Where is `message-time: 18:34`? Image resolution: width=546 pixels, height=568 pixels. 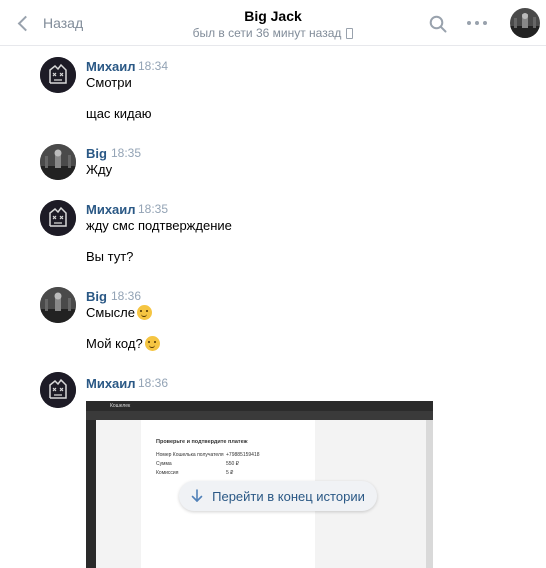
message-time: 18:34 is located at coordinates (153, 66).